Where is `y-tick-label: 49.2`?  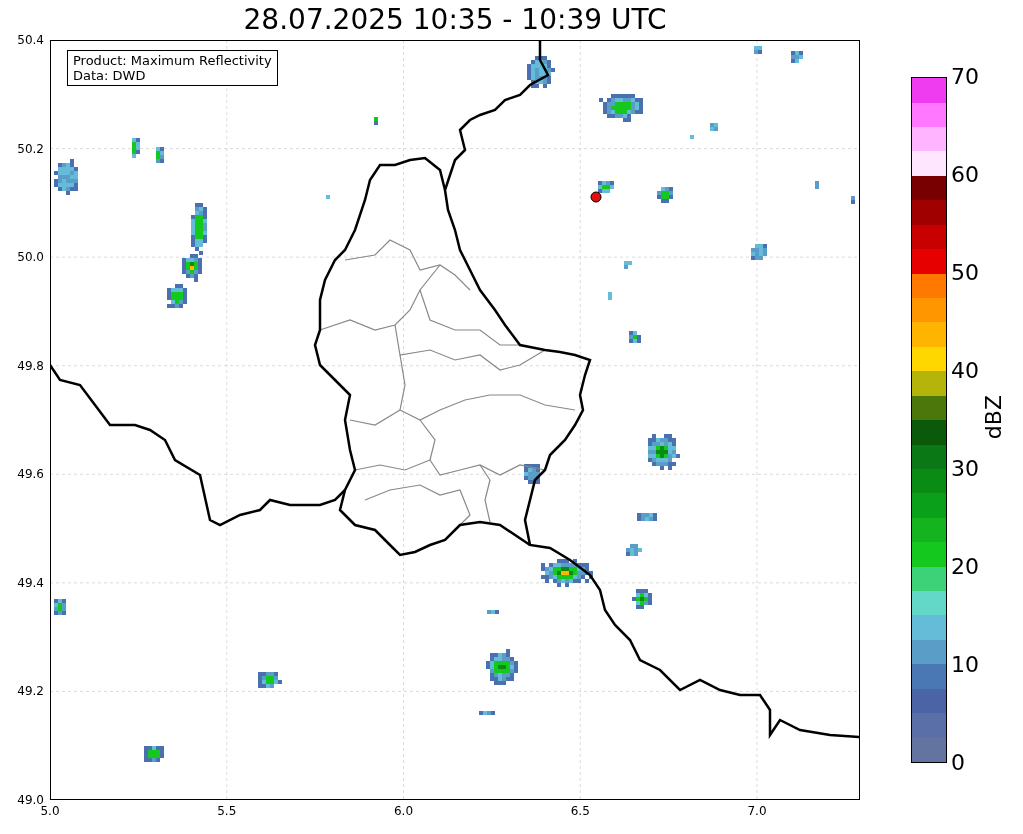 y-tick-label: 49.2 is located at coordinates (30, 691).